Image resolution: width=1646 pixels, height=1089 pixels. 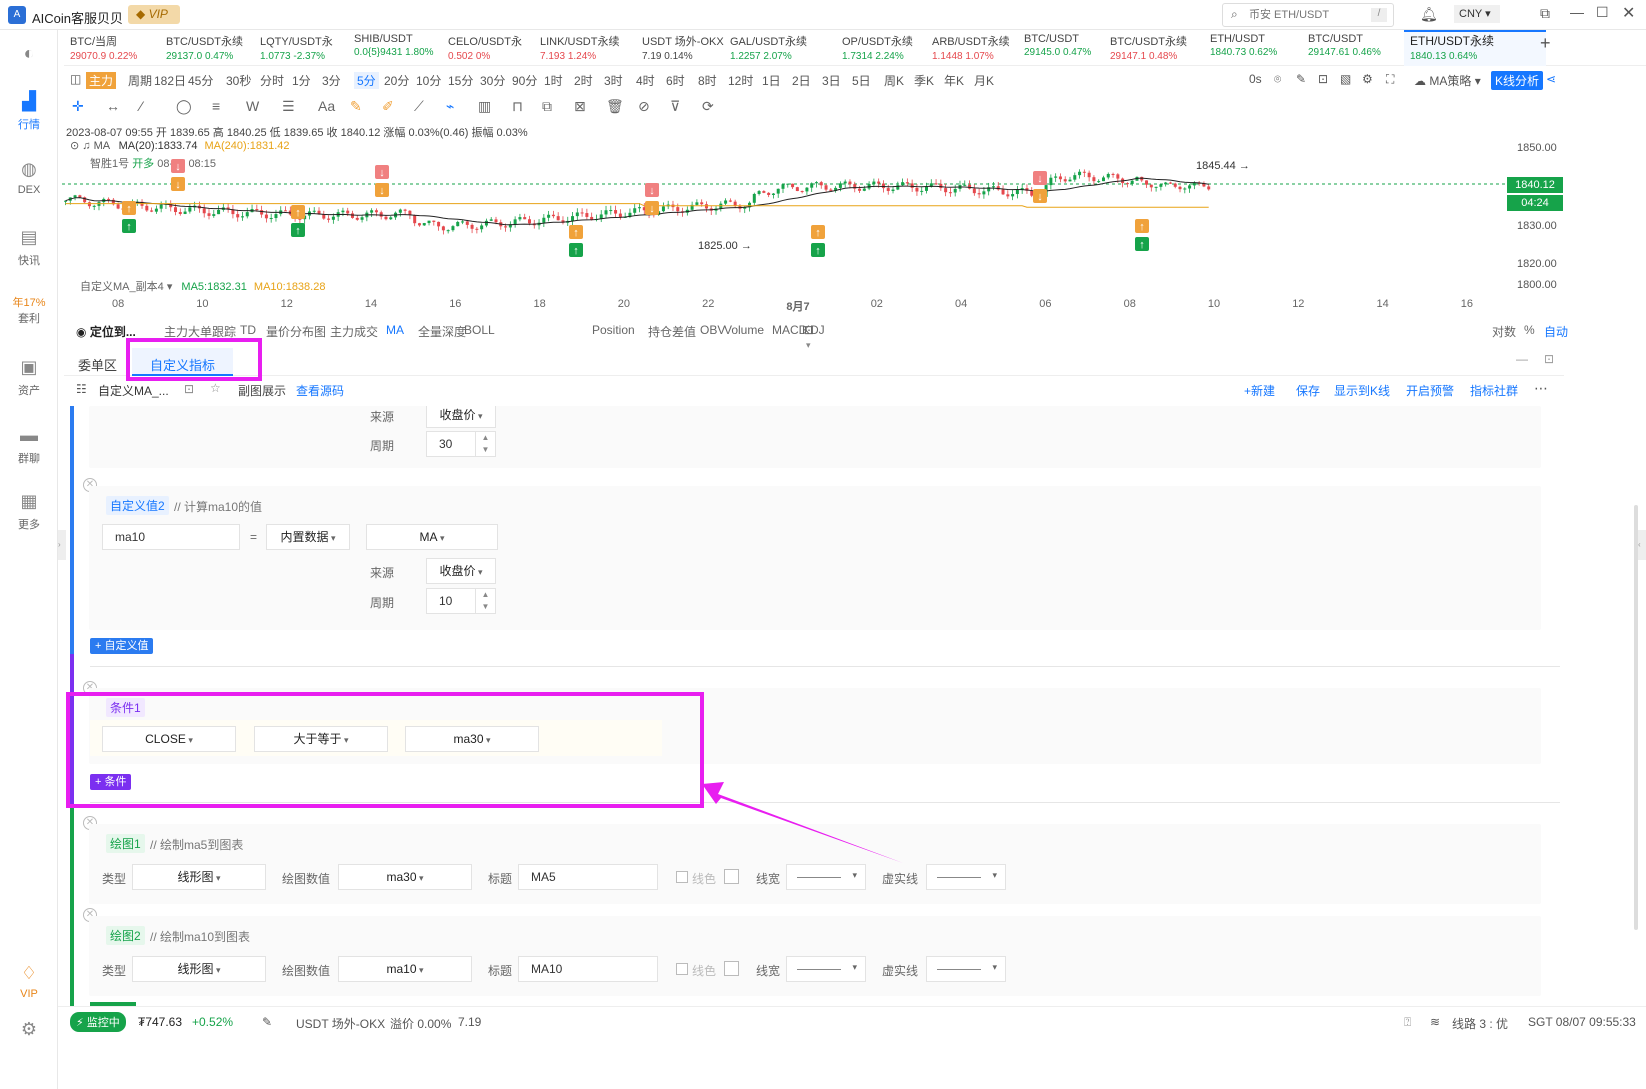 What do you see at coordinates (675, 106) in the screenshot?
I see `filter-icon: ⊽` at bounding box center [675, 106].